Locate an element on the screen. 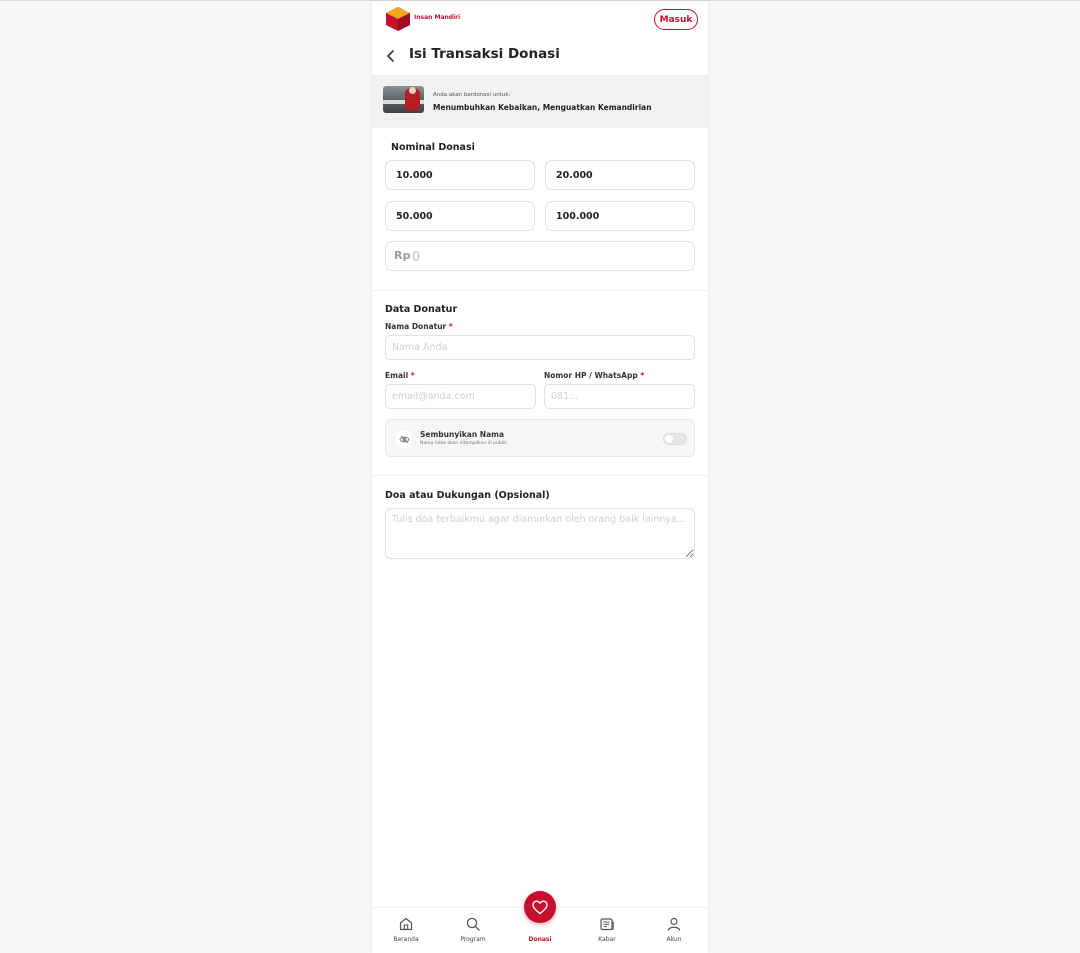 The width and height of the screenshot is (1080, 953). home-icon is located at coordinates (406, 924).